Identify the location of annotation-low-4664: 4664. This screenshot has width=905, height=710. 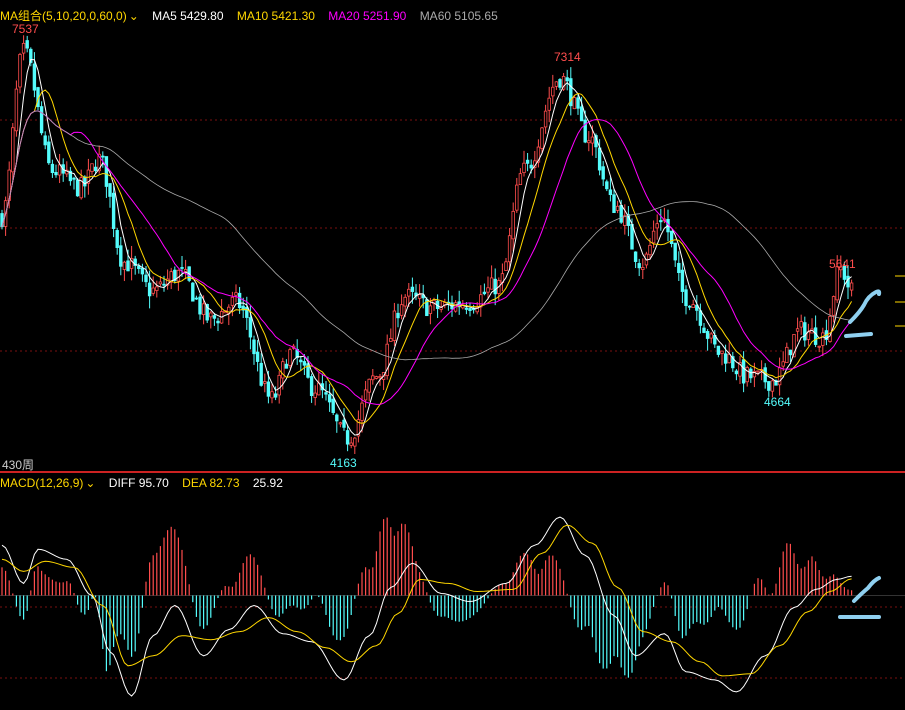
(777, 402).